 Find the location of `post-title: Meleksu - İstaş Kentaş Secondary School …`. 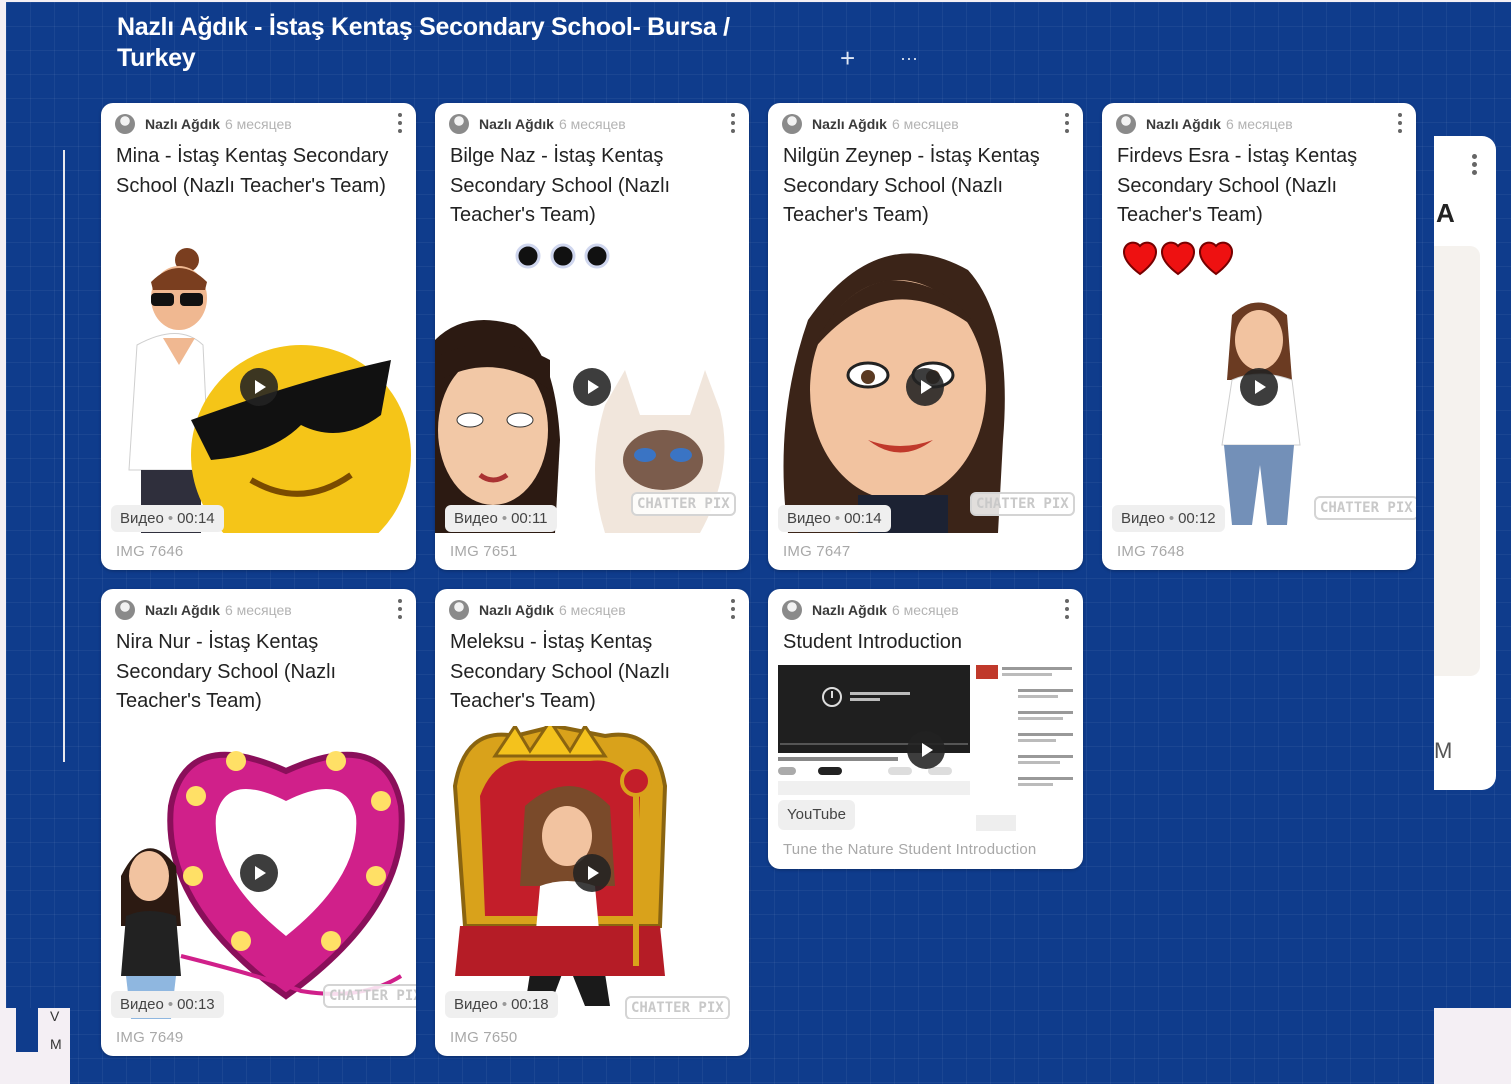

post-title: Meleksu - İstaş Kentaş Secondary School … is located at coordinates (560, 671).